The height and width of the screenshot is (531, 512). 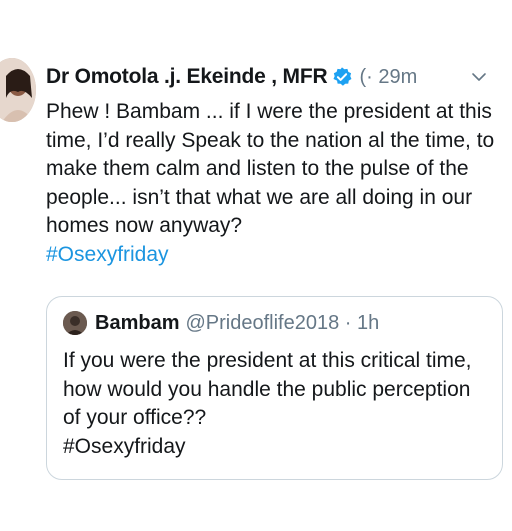 I want to click on author-name: Dr Omotola .j. Ekeinde , MFR, so click(x=187, y=77).